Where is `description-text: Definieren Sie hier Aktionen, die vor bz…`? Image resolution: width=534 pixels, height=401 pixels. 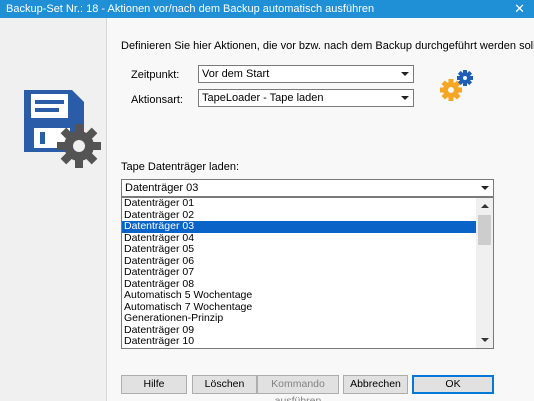 description-text: Definieren Sie hier Aktionen, die vor bz… is located at coordinates (327, 46).